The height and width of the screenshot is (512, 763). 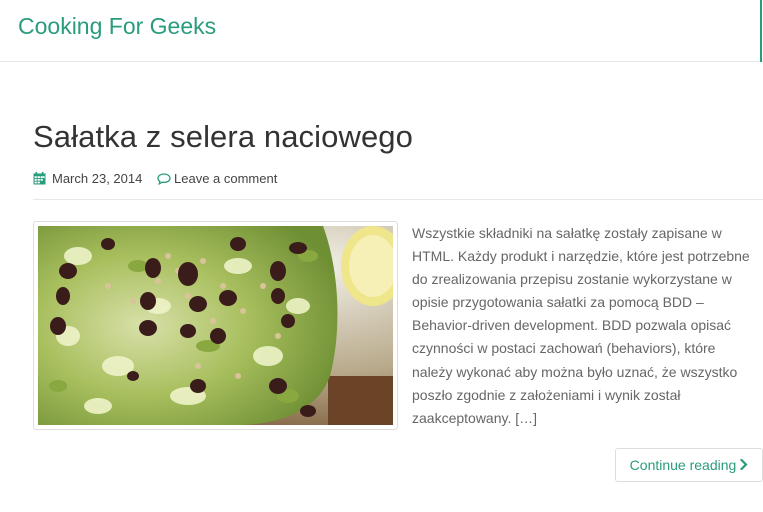 I want to click on post-date-link: March 23, 2014, so click(x=97, y=178).